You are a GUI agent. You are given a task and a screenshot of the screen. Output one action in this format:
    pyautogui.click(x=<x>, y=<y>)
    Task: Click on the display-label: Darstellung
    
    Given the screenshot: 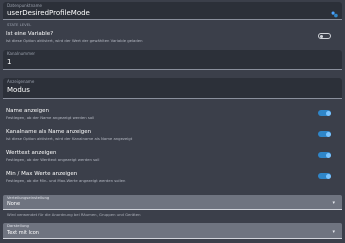 What is the action you would take?
    pyautogui.click(x=18, y=225)
    